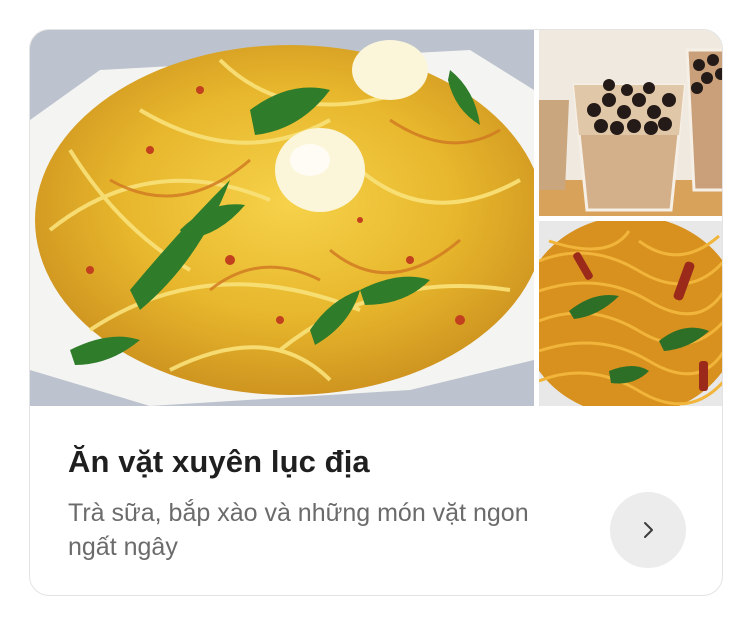 This screenshot has width=747, height=622. I want to click on open-collection-button, so click(648, 530).